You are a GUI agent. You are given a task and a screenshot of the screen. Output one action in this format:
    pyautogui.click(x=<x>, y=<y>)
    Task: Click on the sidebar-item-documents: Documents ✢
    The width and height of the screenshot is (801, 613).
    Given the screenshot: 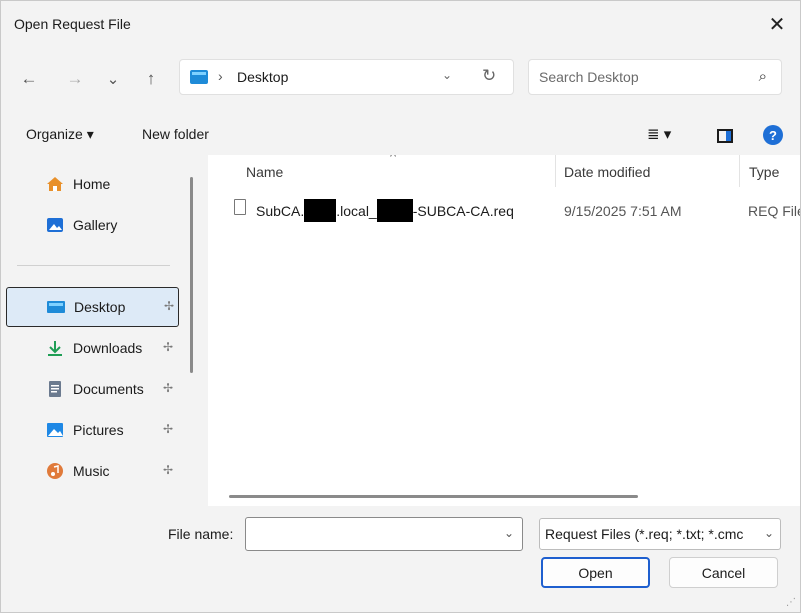 What is the action you would take?
    pyautogui.click(x=92, y=389)
    